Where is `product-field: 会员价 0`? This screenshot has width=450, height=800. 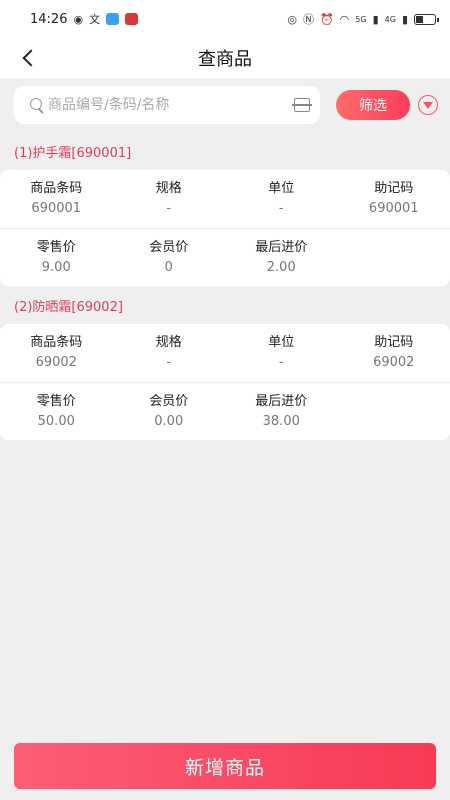
product-field: 会员价 0 is located at coordinates (169, 258).